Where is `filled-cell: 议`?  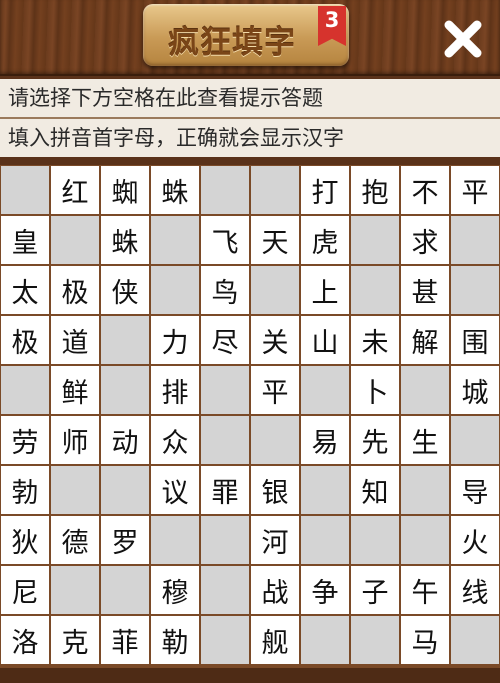
filled-cell: 议 is located at coordinates (175, 490).